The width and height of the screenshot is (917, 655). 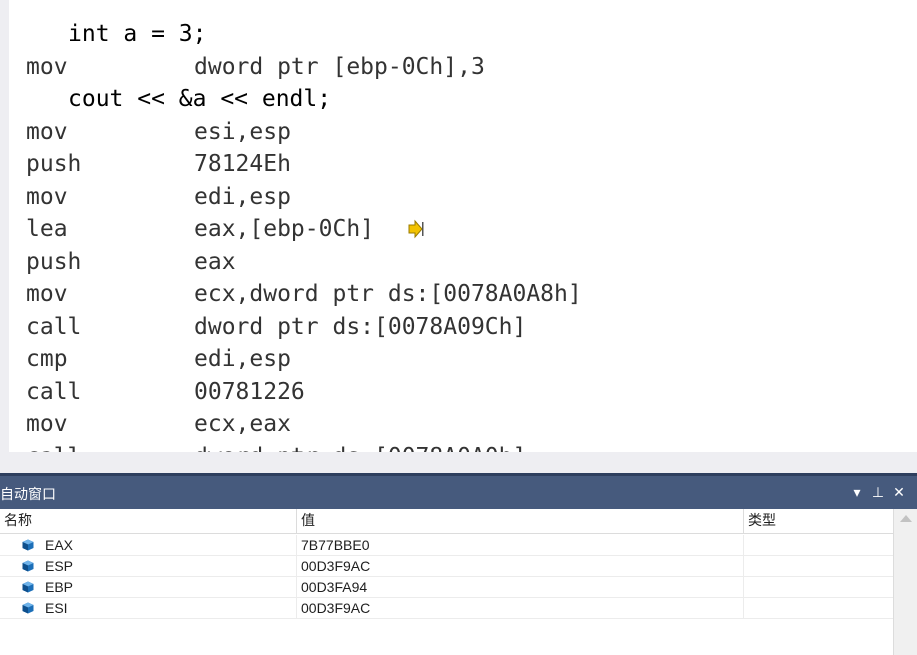 I want to click on asm-operands: ecx,eax, so click(x=242, y=424).